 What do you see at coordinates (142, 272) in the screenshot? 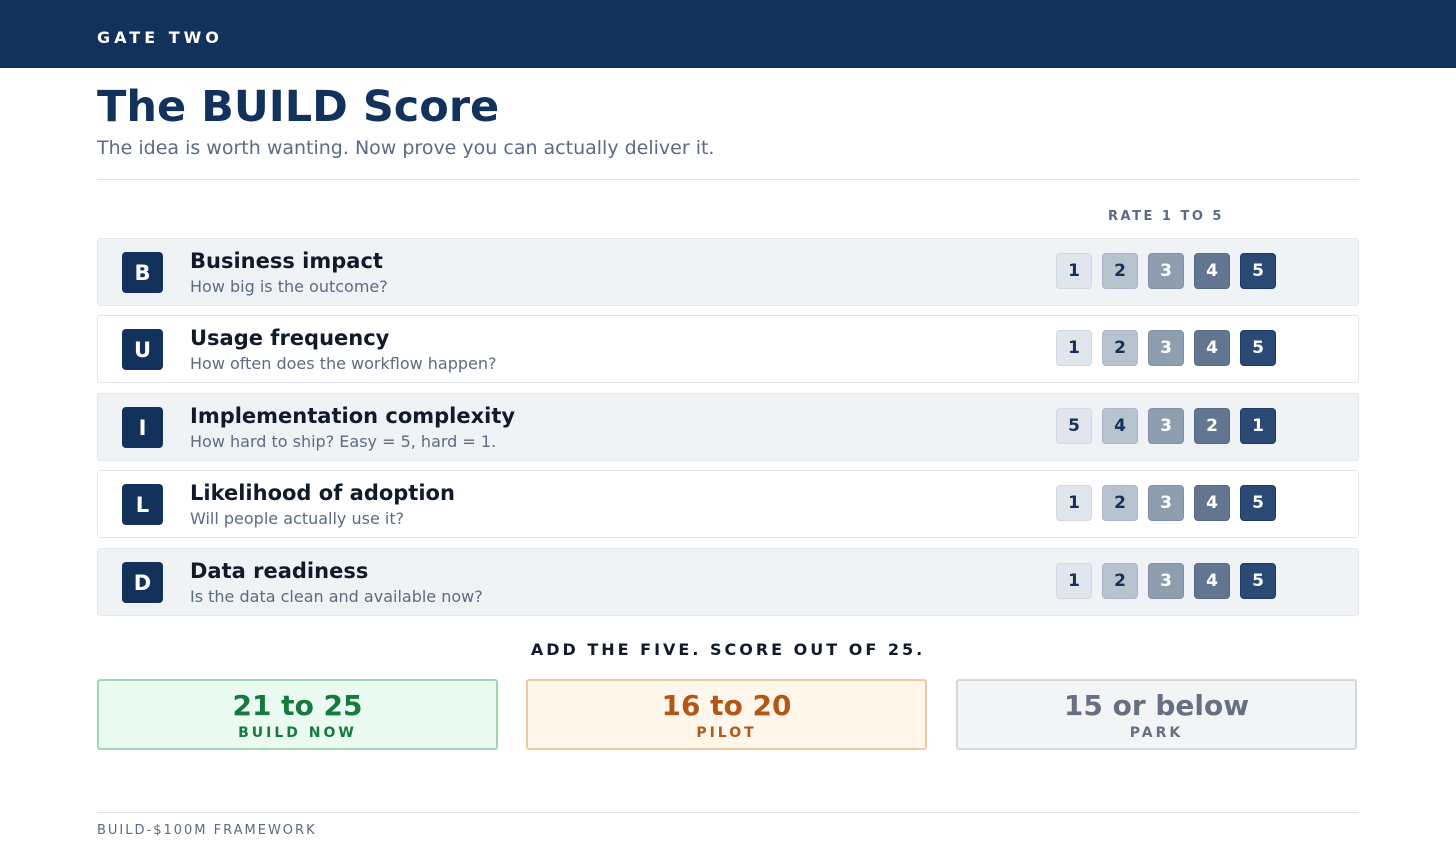
I see `letter-badge: B` at bounding box center [142, 272].